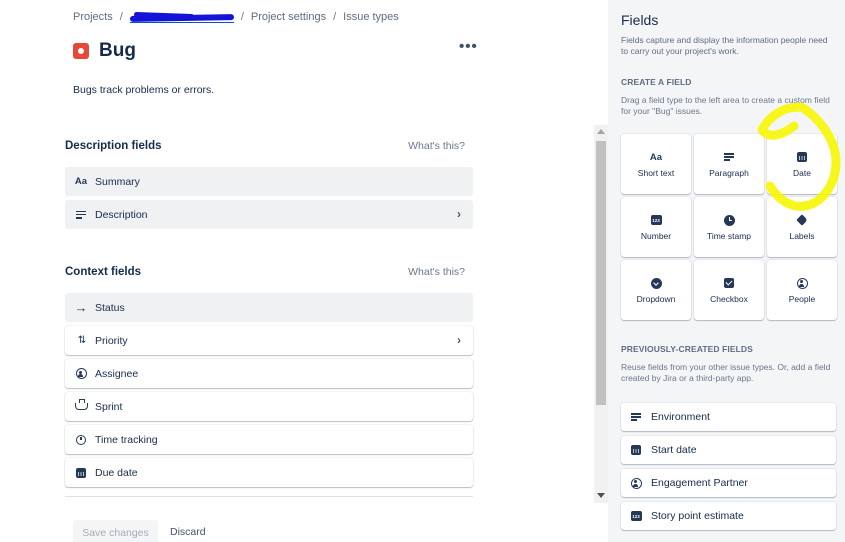 This screenshot has height=542, width=845. What do you see at coordinates (802, 299) in the screenshot?
I see `field-type-label: People` at bounding box center [802, 299].